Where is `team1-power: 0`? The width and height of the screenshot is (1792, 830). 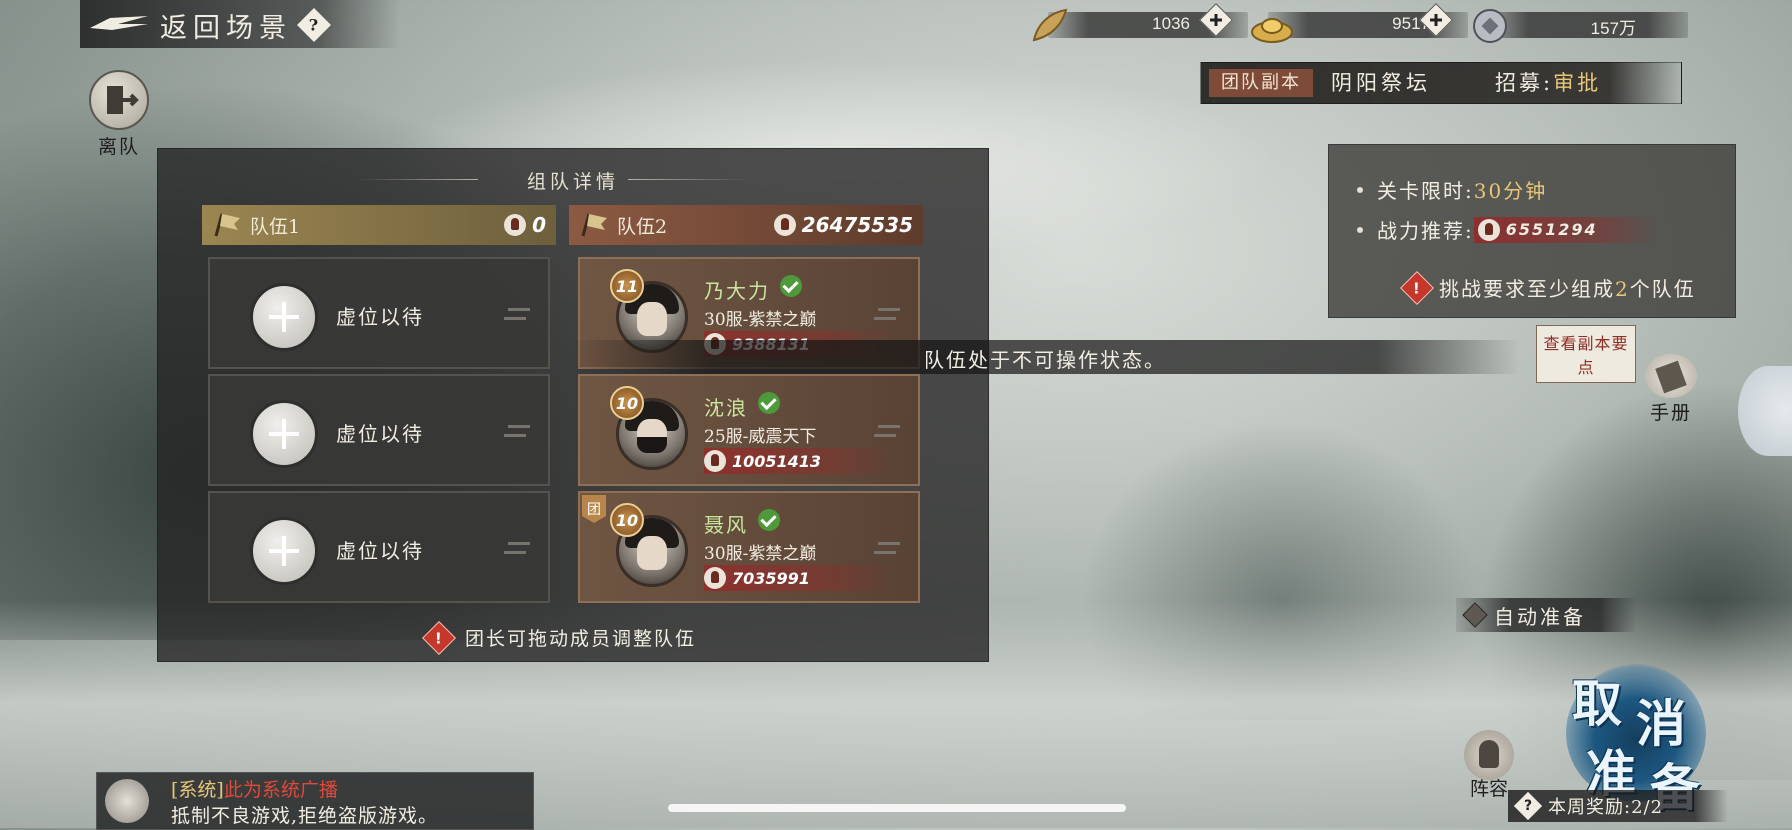
team1-power: 0 is located at coordinates (525, 225).